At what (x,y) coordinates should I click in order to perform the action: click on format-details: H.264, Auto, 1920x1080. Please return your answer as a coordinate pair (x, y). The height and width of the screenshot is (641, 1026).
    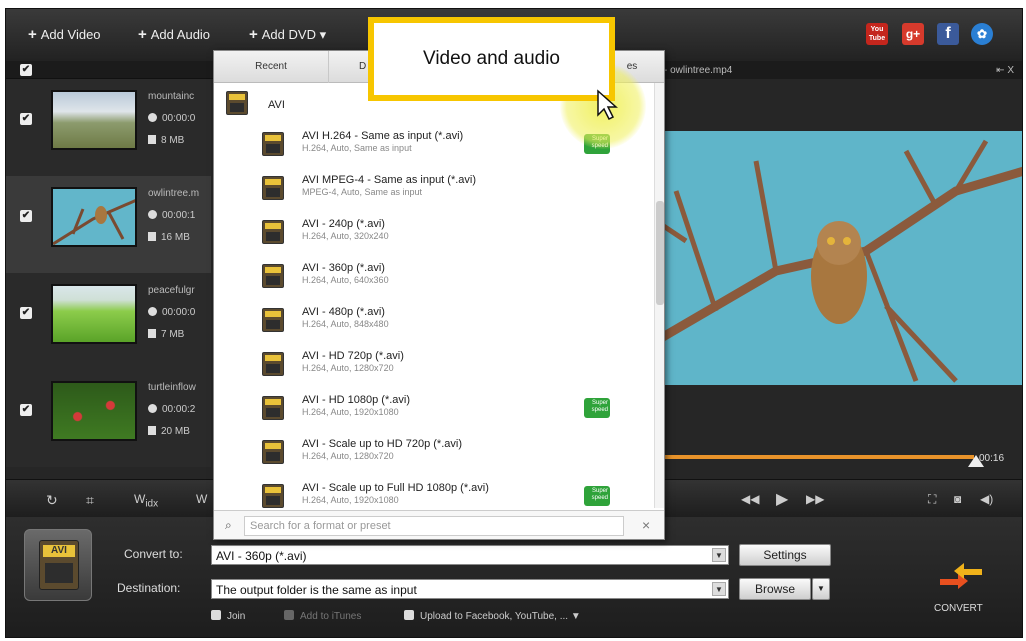
    Looking at the image, I should click on (350, 500).